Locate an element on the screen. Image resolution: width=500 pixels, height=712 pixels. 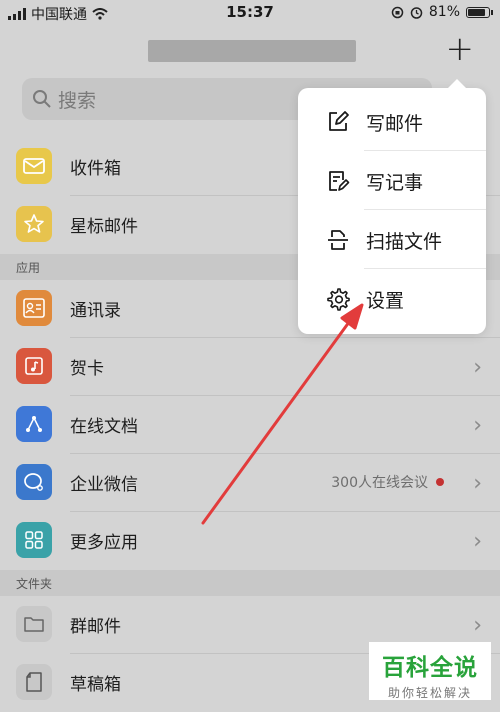
add-popup-menu: 写邮件 写记事 扫描文件 设置 is located at coordinates (392, 206).